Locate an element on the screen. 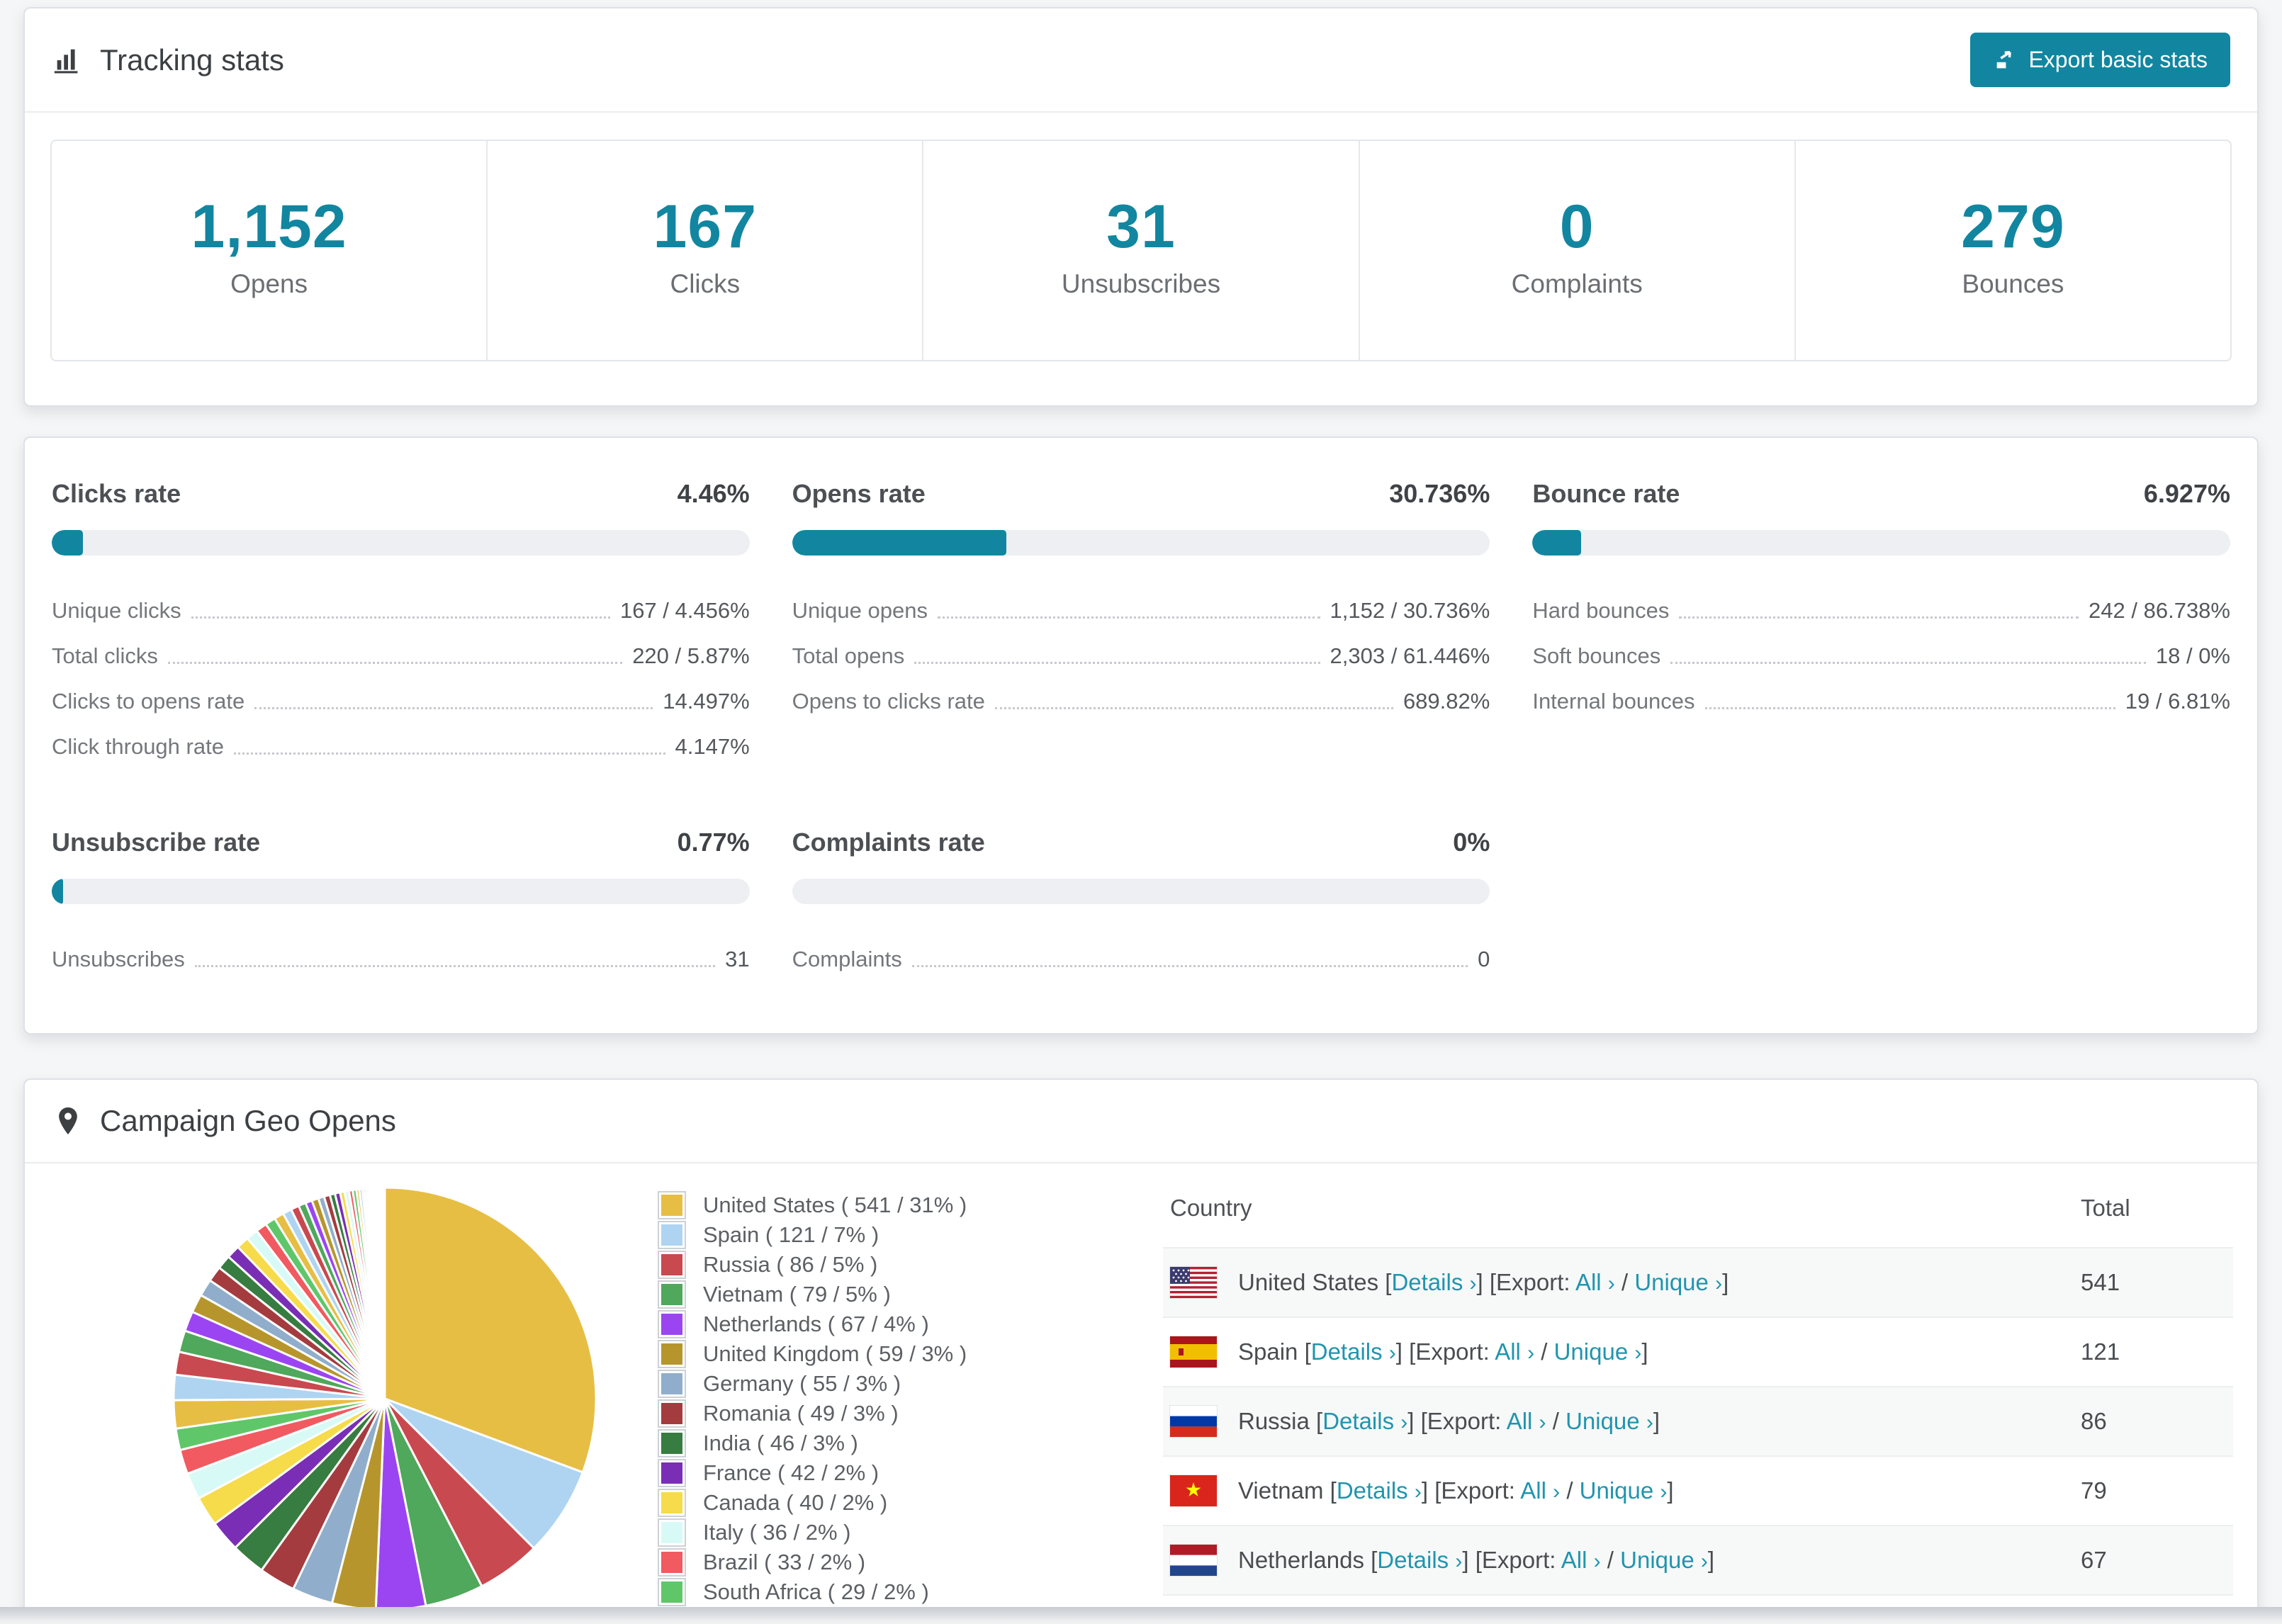  legend-item-south-africa: South Africa ( 29 / 2% ) is located at coordinates (885, 1592).